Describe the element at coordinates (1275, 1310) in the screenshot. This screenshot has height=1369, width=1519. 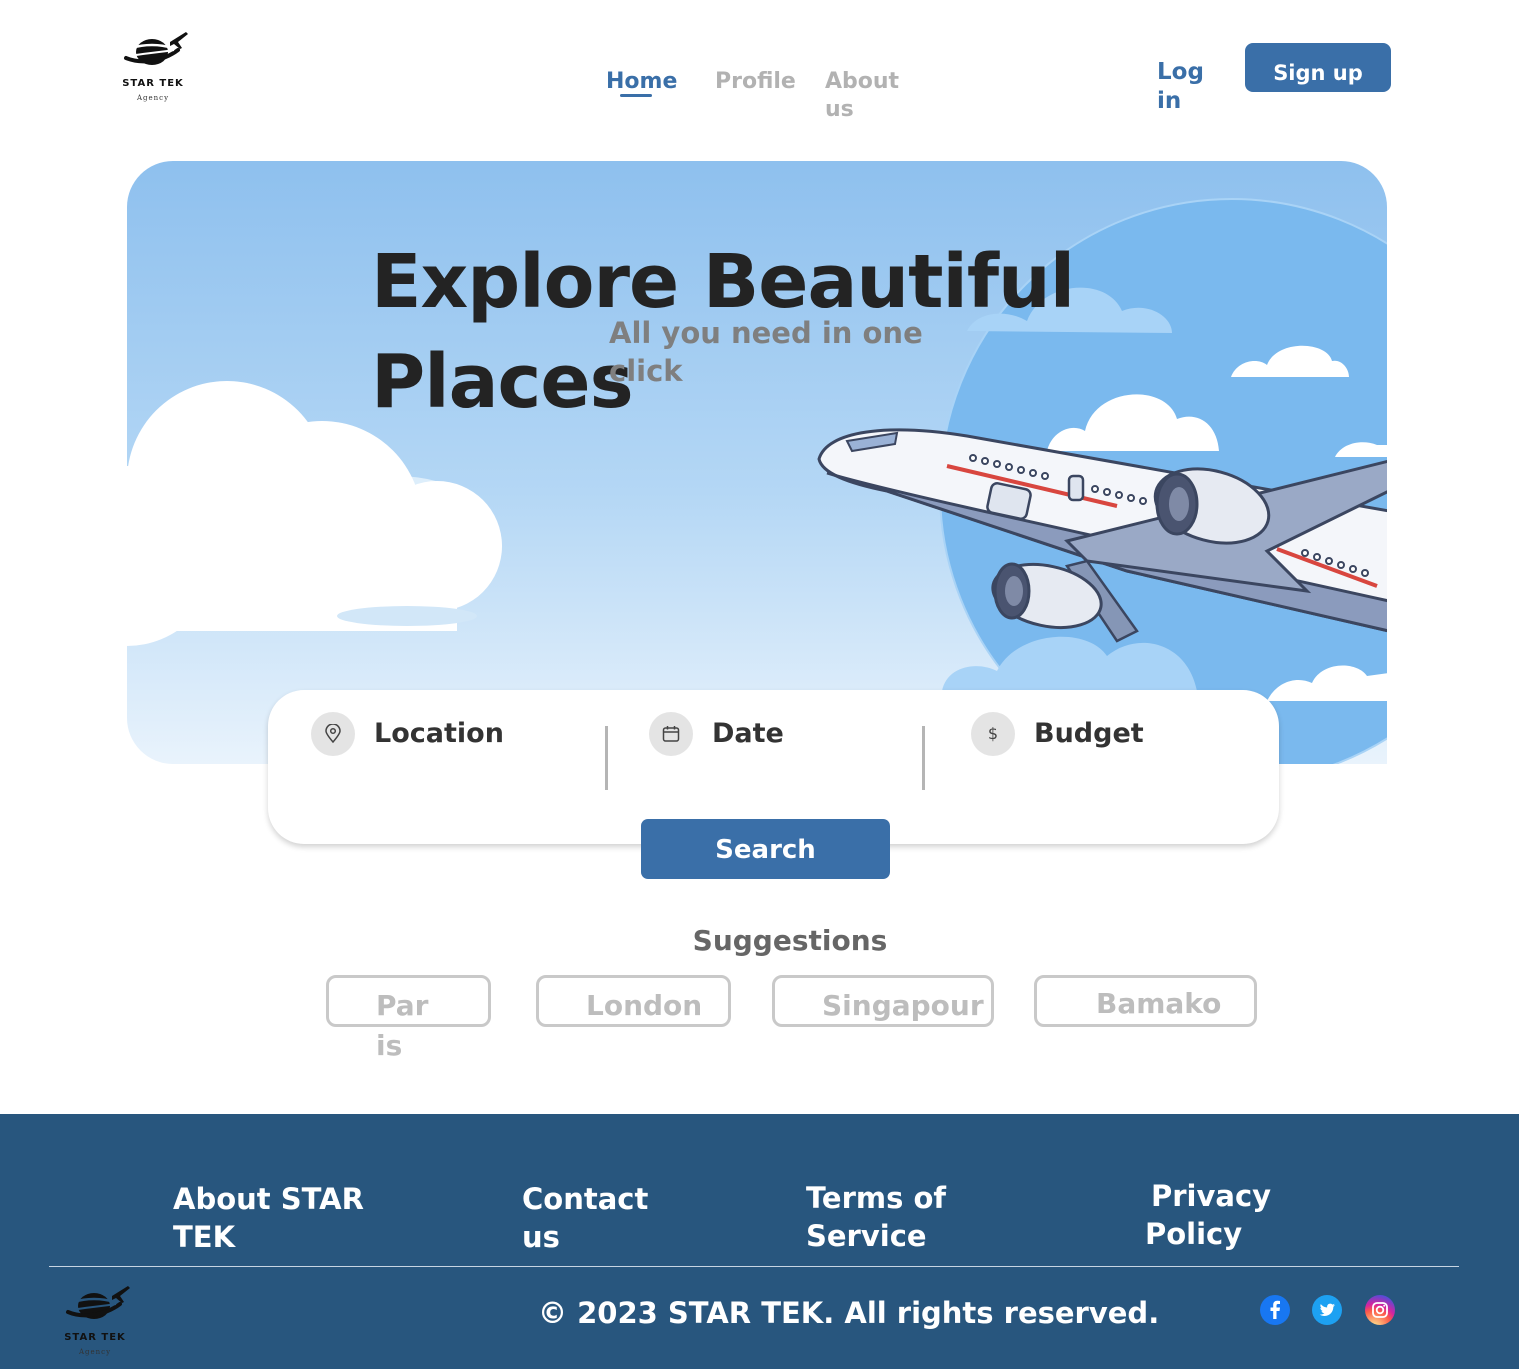
I see `facebook-icon` at that location.